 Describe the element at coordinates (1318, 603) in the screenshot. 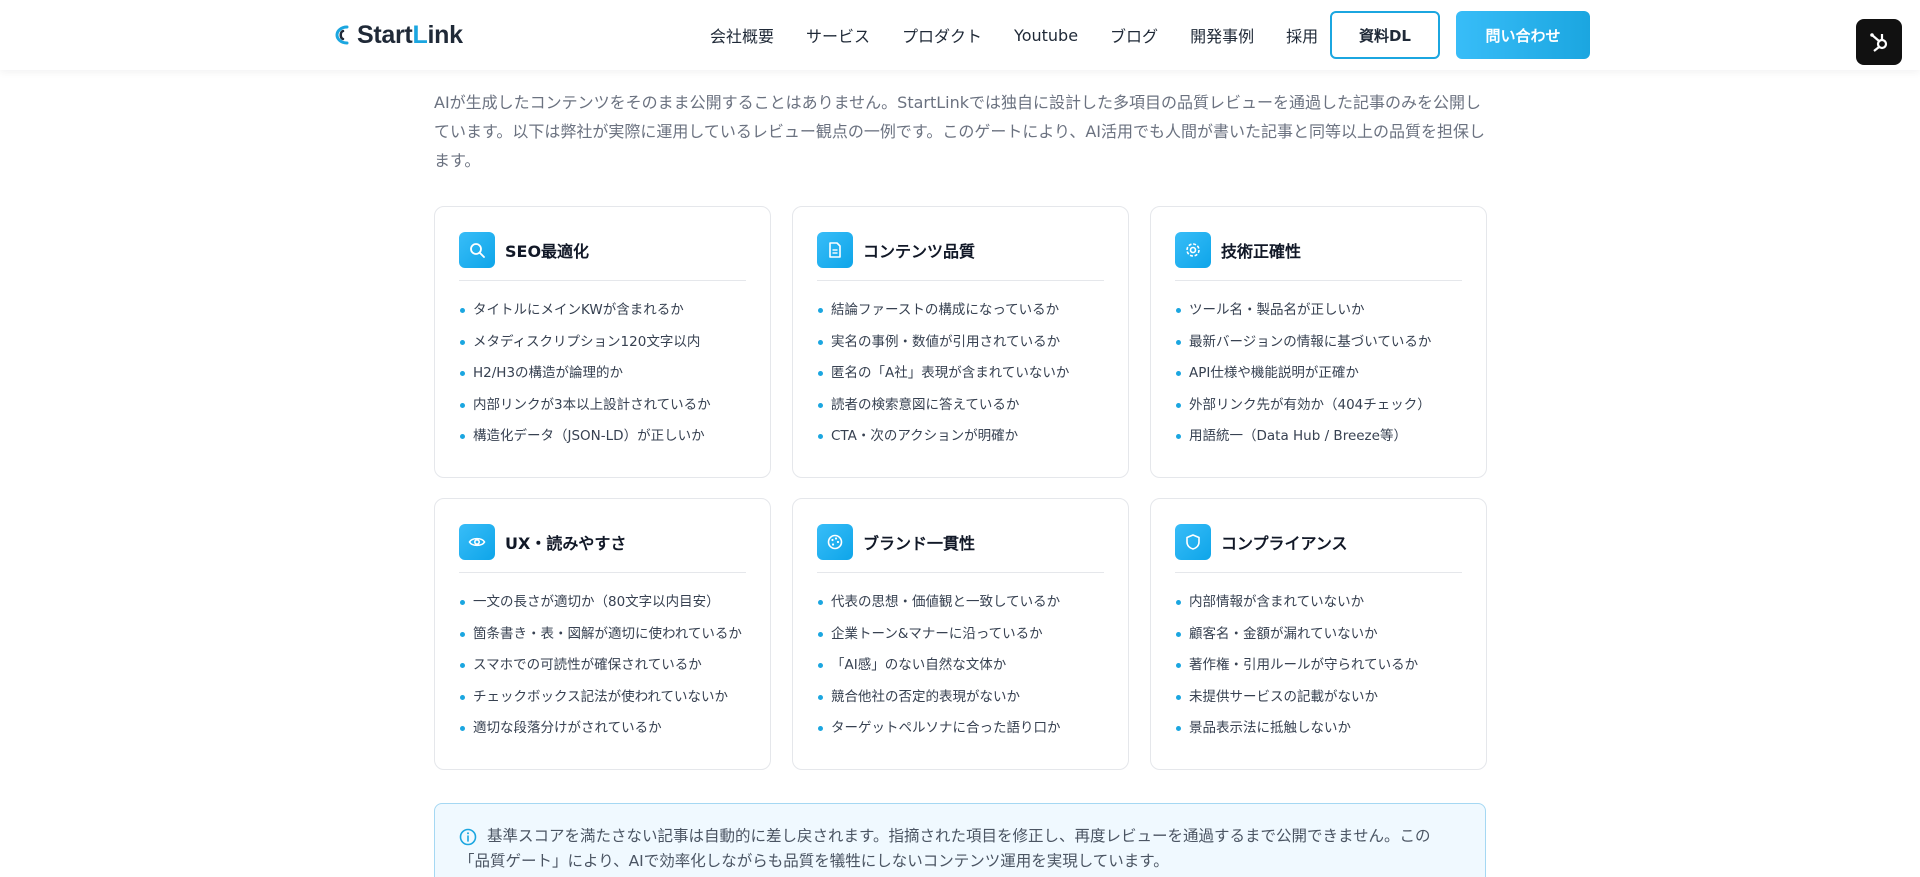

I see `list-item: 内部情報が含まれていないか` at that location.